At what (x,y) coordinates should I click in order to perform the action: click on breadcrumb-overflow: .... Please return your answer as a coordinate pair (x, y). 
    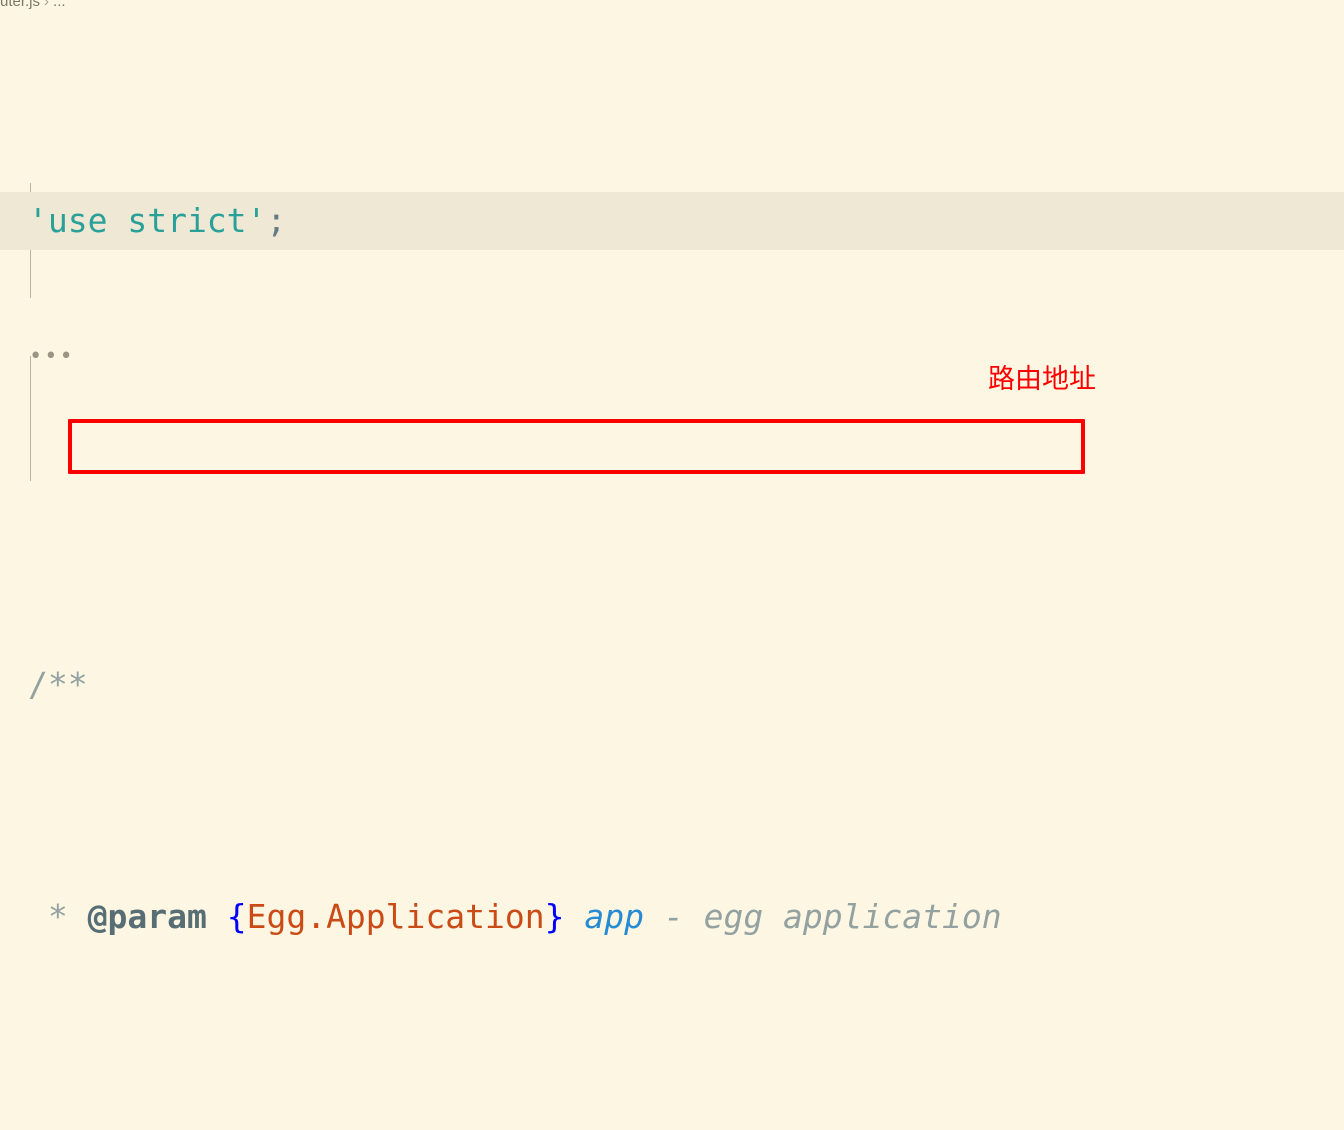
    Looking at the image, I should click on (59, 5).